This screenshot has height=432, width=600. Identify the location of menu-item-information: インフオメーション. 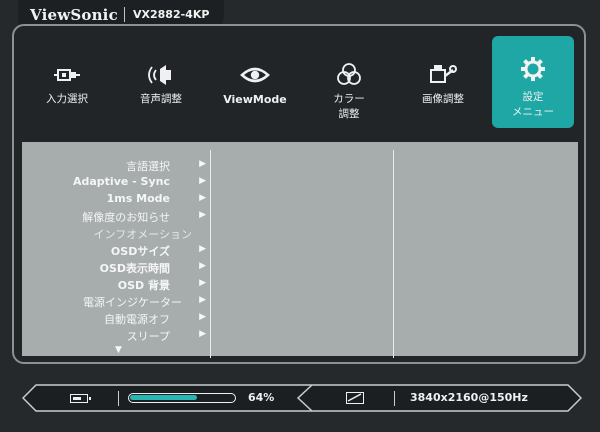
(130, 234).